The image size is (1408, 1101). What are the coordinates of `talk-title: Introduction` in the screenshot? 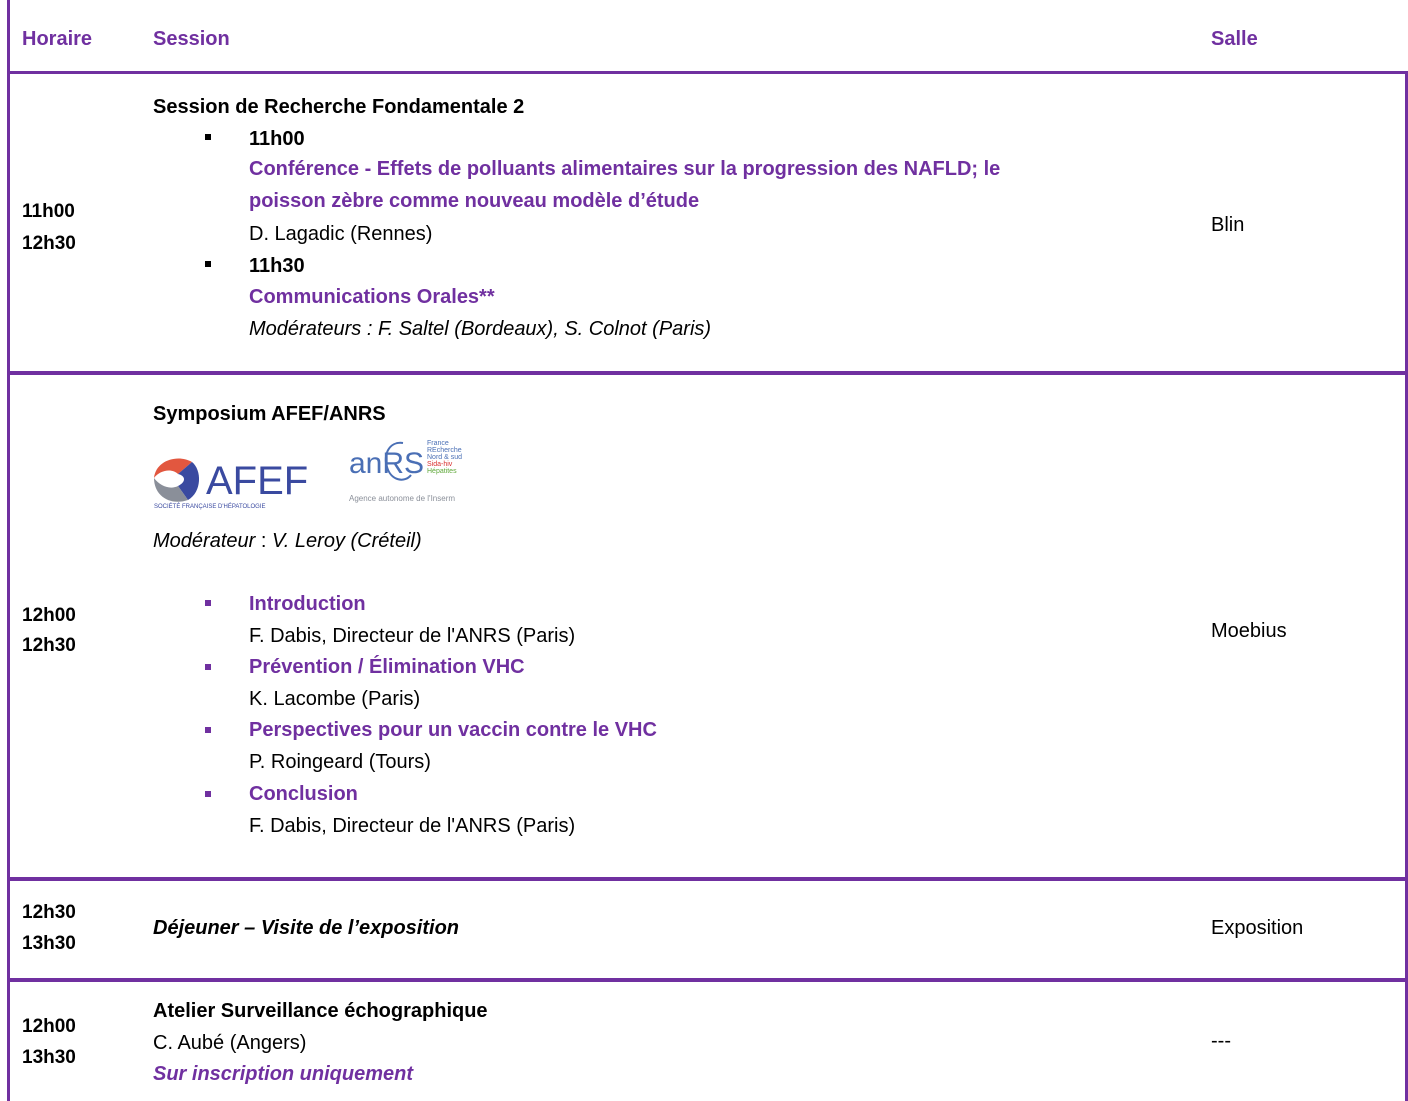 It's located at (307, 604).